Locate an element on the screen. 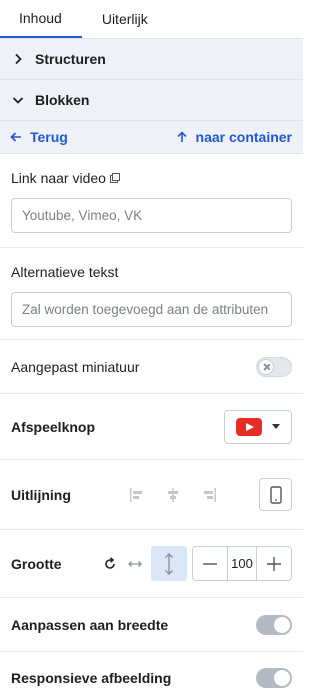  back-link: Terug is located at coordinates (39, 137).